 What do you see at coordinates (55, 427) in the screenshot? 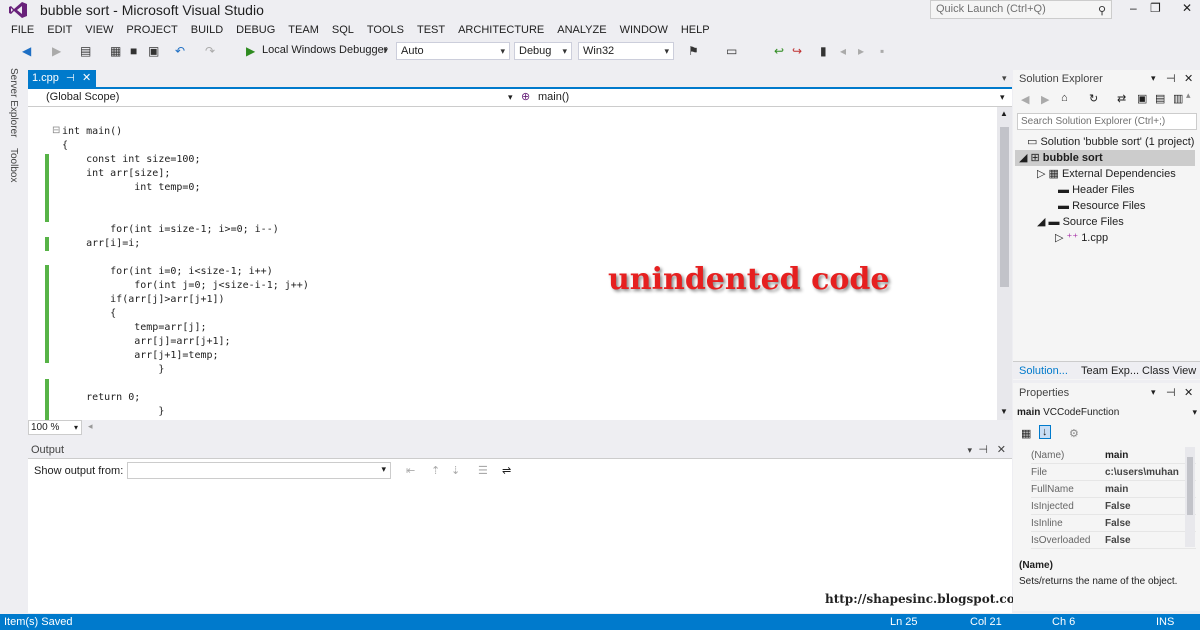
I see `zoom-select: 100 % ▾` at bounding box center [55, 427].